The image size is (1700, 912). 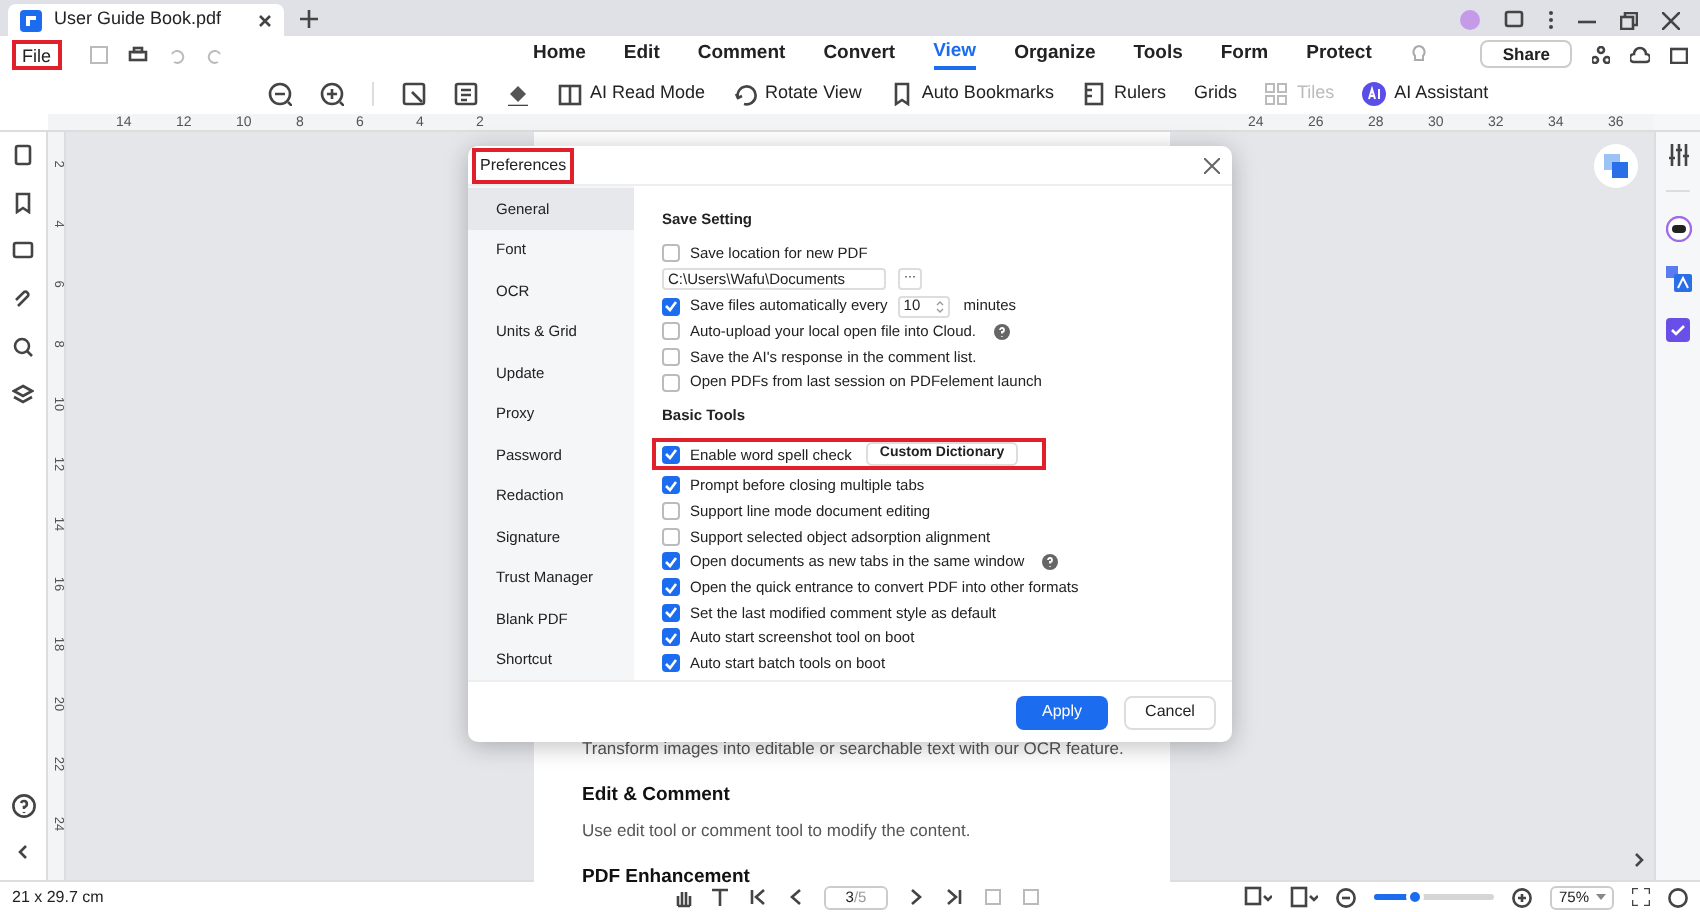 What do you see at coordinates (31, 20) in the screenshot?
I see `app-logo-icon` at bounding box center [31, 20].